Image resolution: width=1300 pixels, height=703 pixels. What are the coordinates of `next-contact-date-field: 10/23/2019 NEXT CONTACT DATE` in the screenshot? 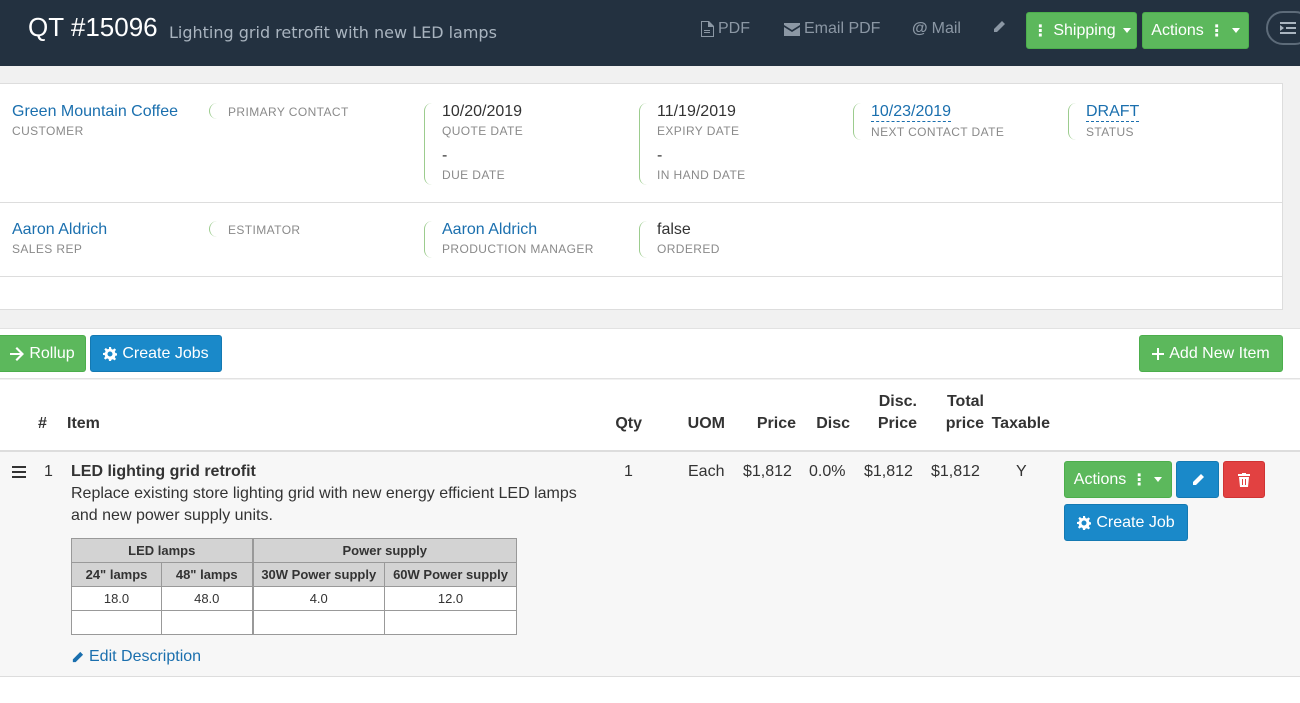 It's located at (937, 121).